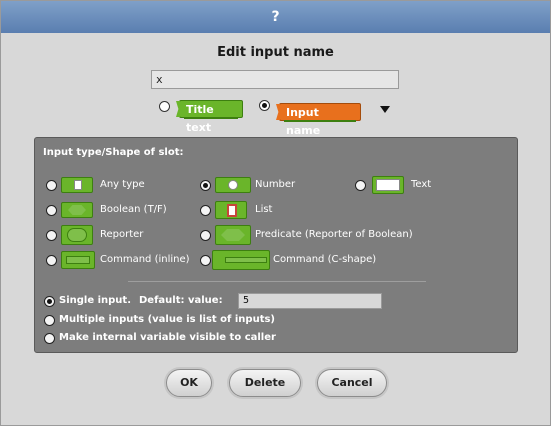 The width and height of the screenshot is (551, 426). What do you see at coordinates (205, 185) in the screenshot?
I see `number-radio` at bounding box center [205, 185].